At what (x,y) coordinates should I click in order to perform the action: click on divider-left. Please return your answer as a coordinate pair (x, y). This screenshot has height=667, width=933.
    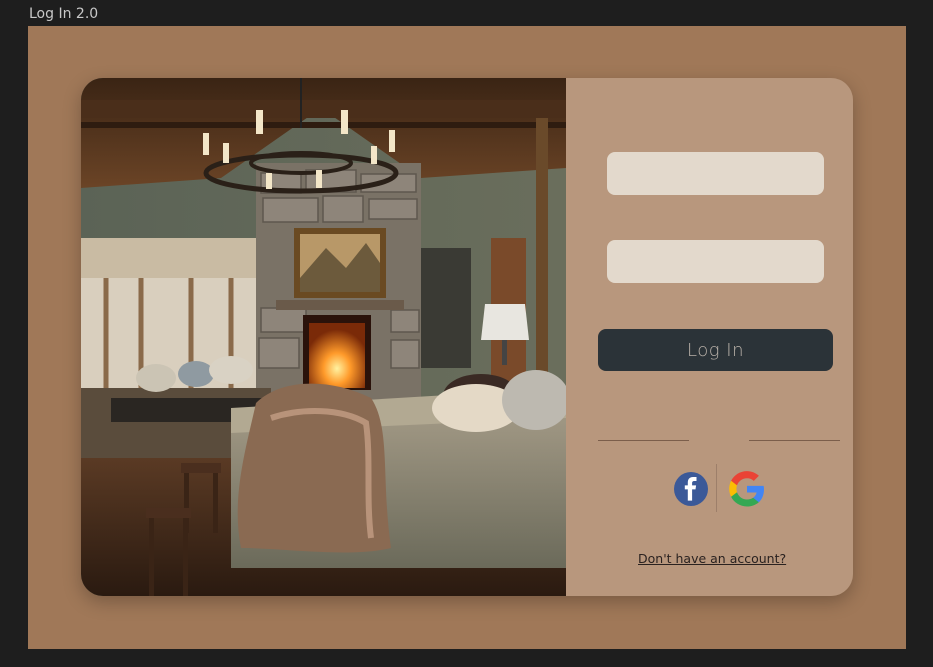
    Looking at the image, I should click on (643, 440).